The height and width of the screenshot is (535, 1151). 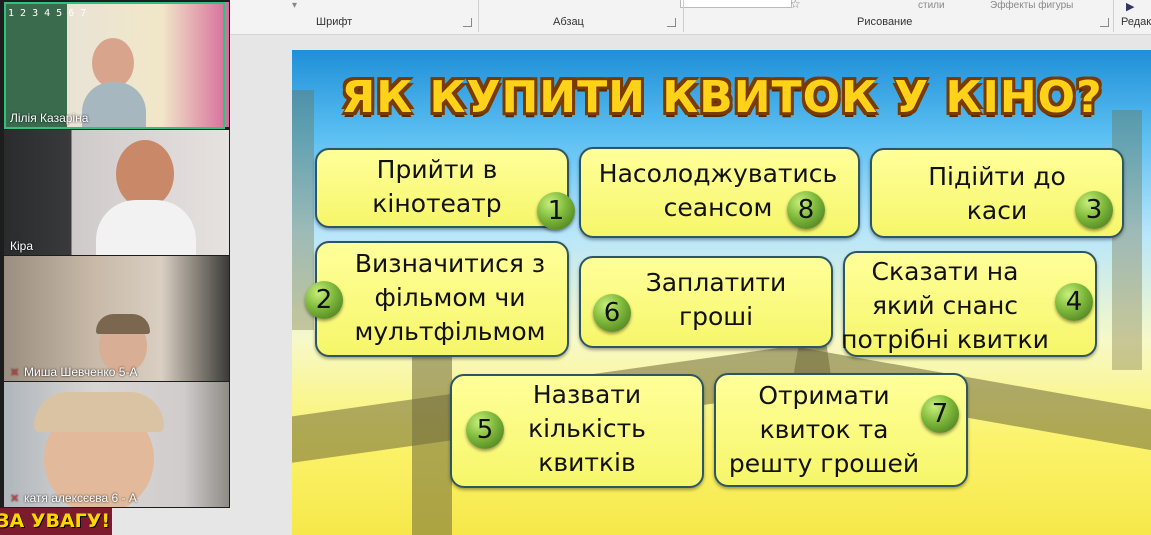 What do you see at coordinates (587, 428) in the screenshot?
I see `step-text: Назвати кількість квитків` at bounding box center [587, 428].